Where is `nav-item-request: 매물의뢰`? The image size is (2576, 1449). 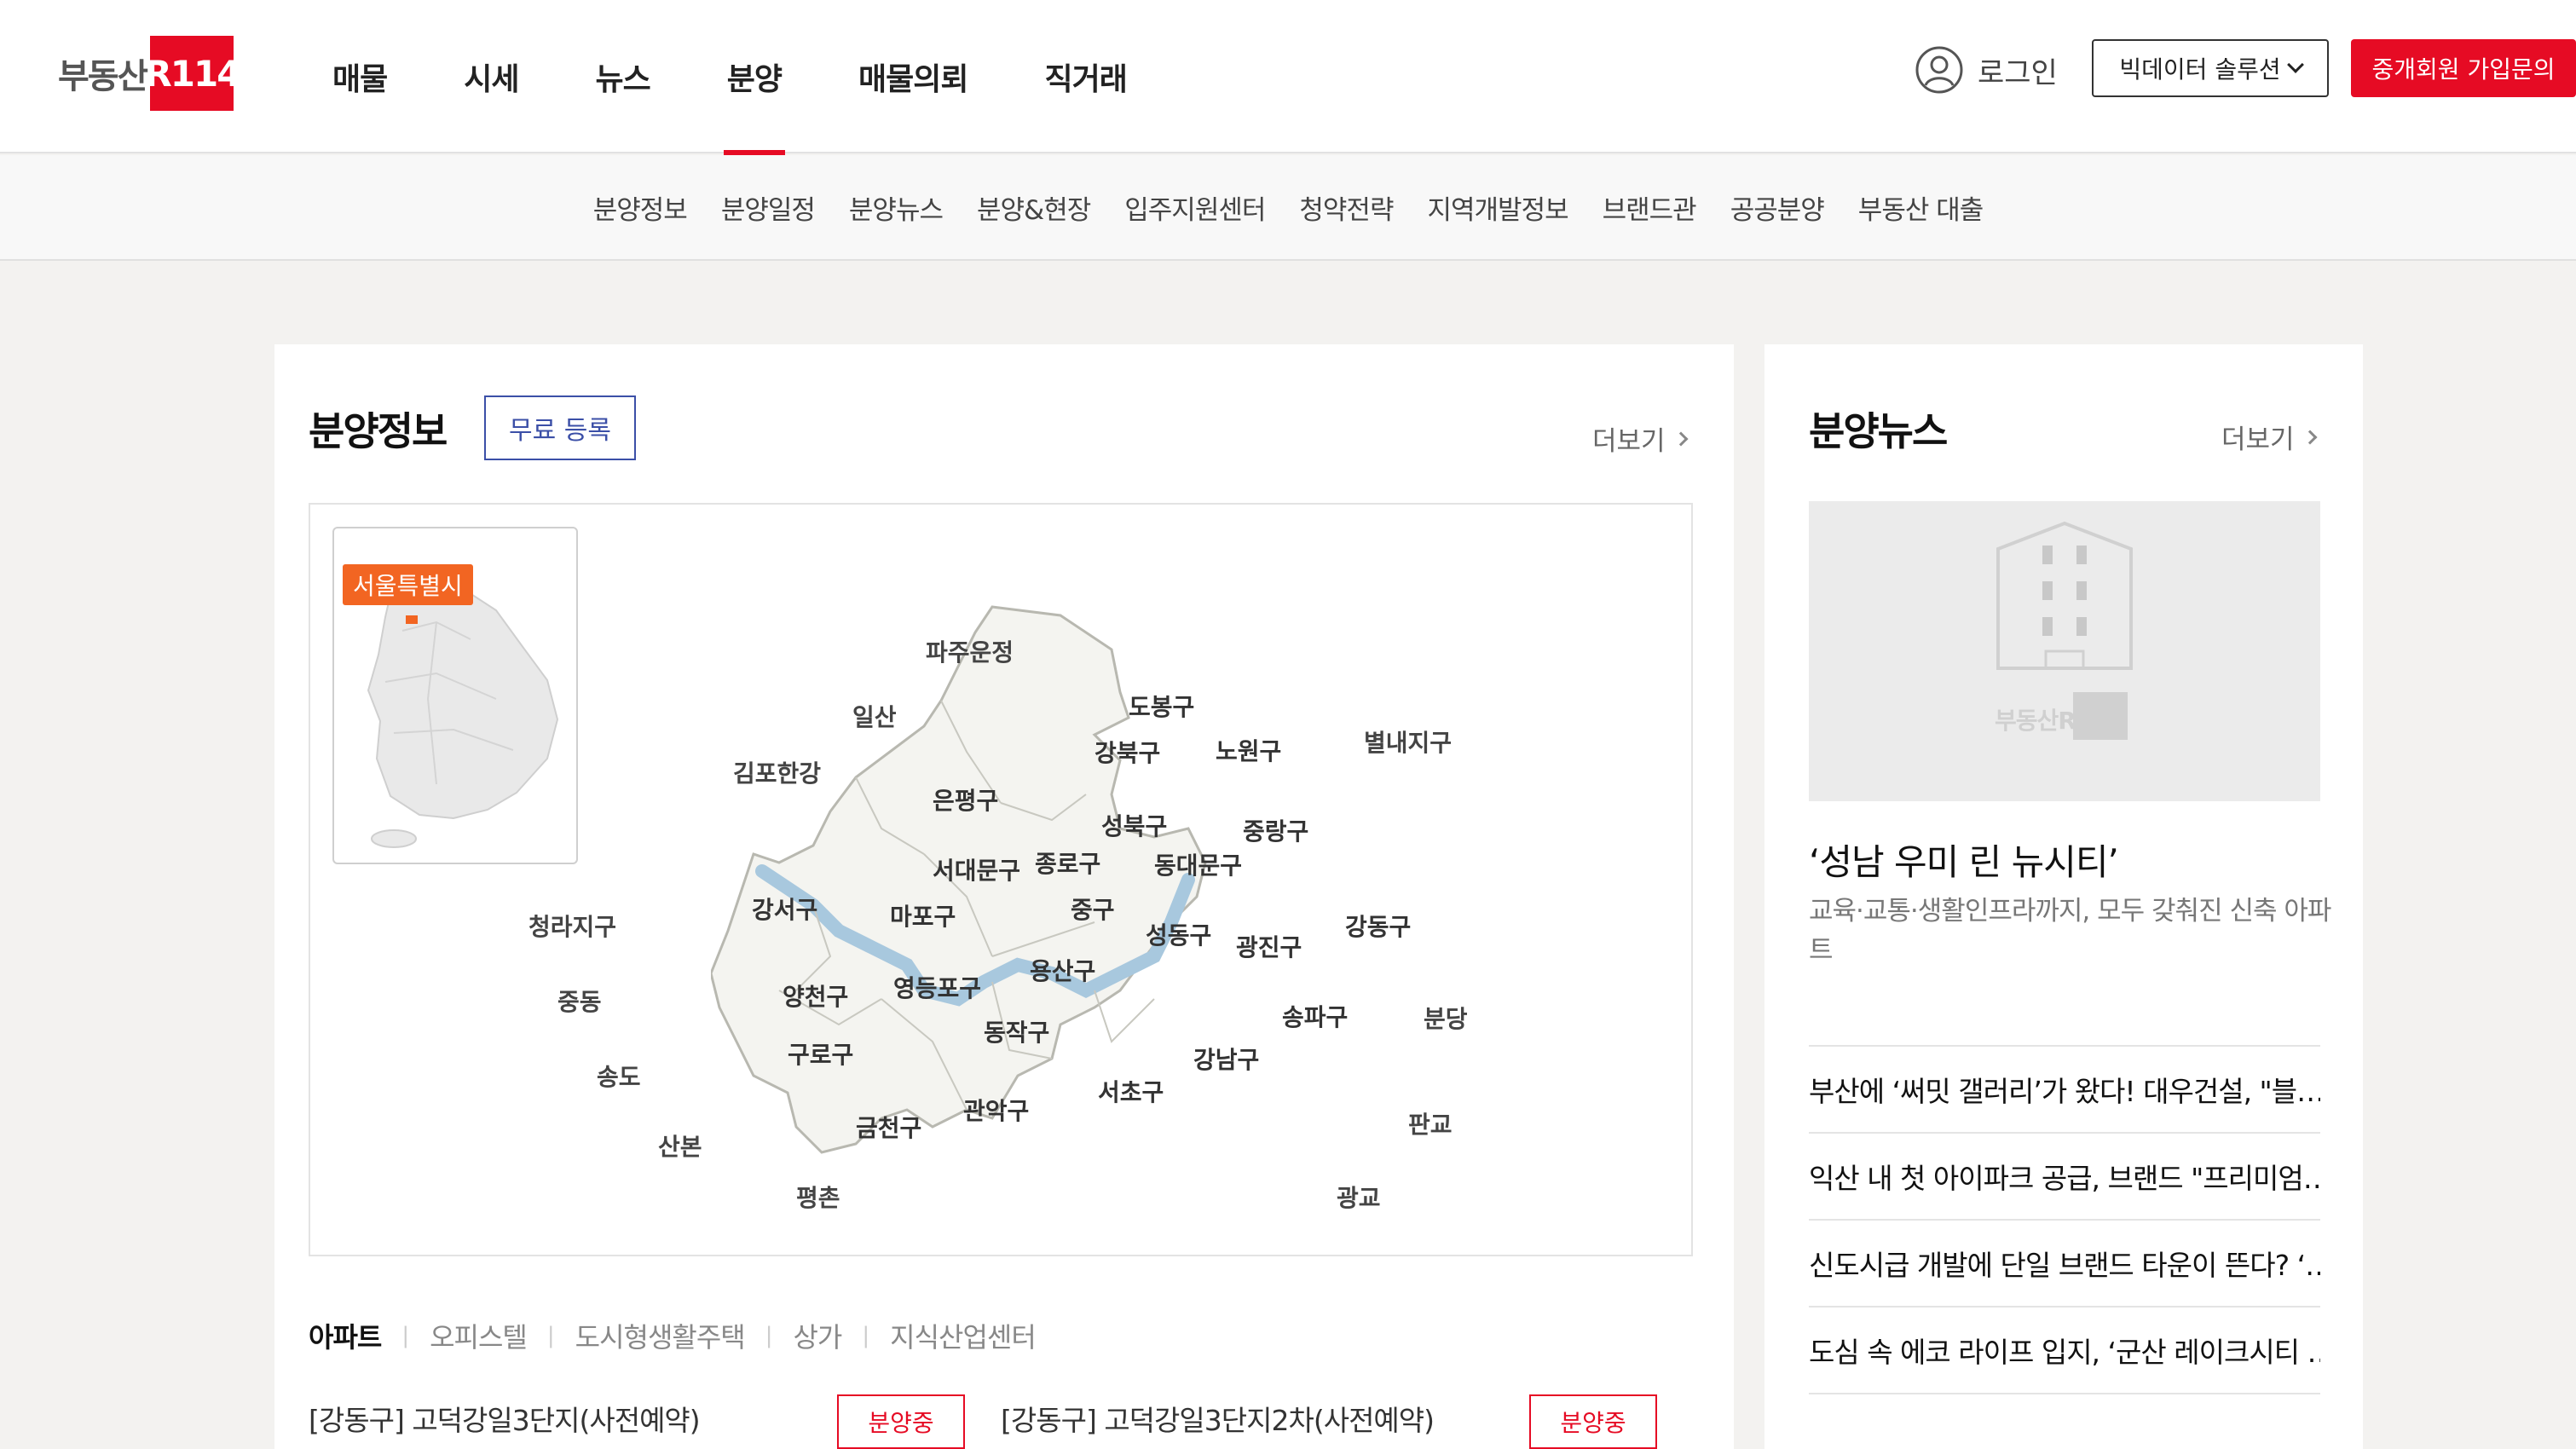 nav-item-request: 매물의뢰 is located at coordinates (913, 76).